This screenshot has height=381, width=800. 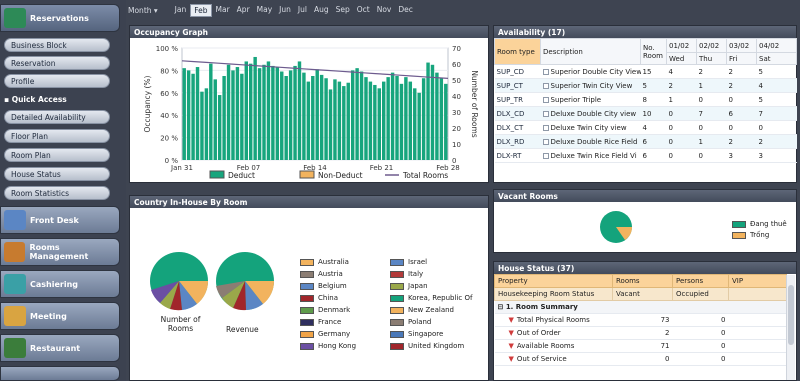 What do you see at coordinates (588, 127) in the screenshot?
I see `cell-text: Deluxe Twin City view` at bounding box center [588, 127].